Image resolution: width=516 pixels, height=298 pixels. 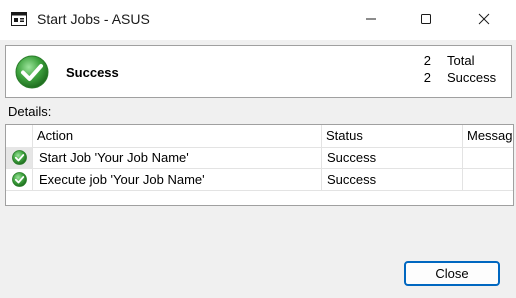 What do you see at coordinates (452, 273) in the screenshot?
I see `close-button: Close` at bounding box center [452, 273].